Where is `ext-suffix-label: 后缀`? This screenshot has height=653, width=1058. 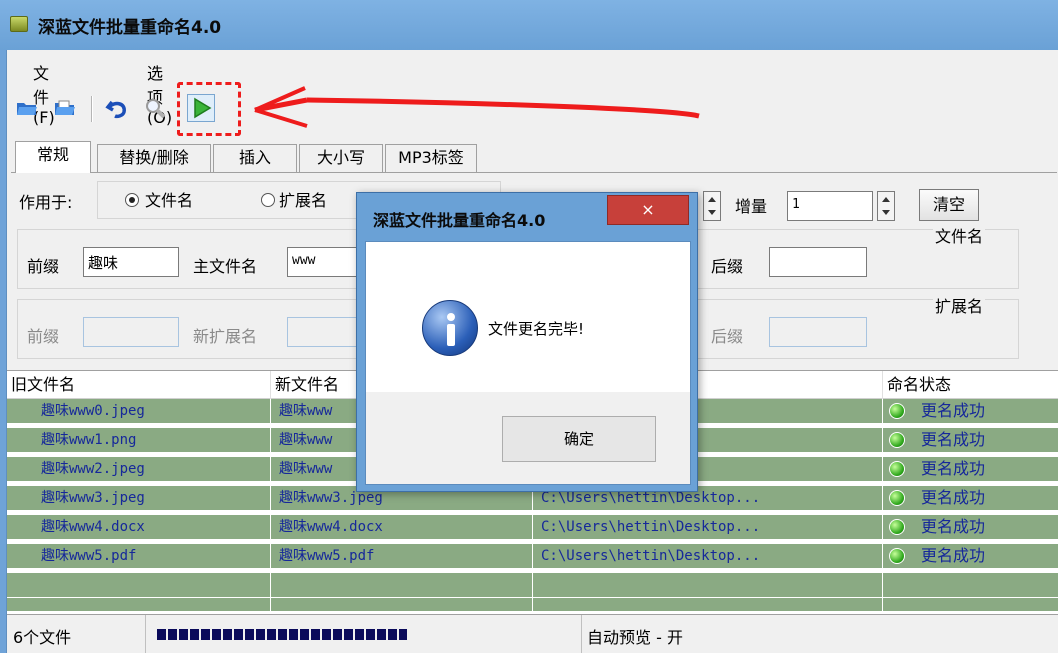 ext-suffix-label: 后缀 is located at coordinates (727, 336).